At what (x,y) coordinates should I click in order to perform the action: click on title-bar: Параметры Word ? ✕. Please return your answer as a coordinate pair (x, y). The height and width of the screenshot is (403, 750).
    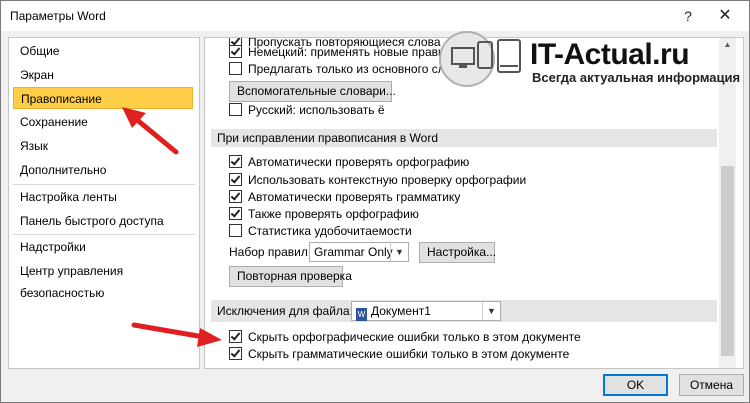
    Looking at the image, I should click on (375, 16).